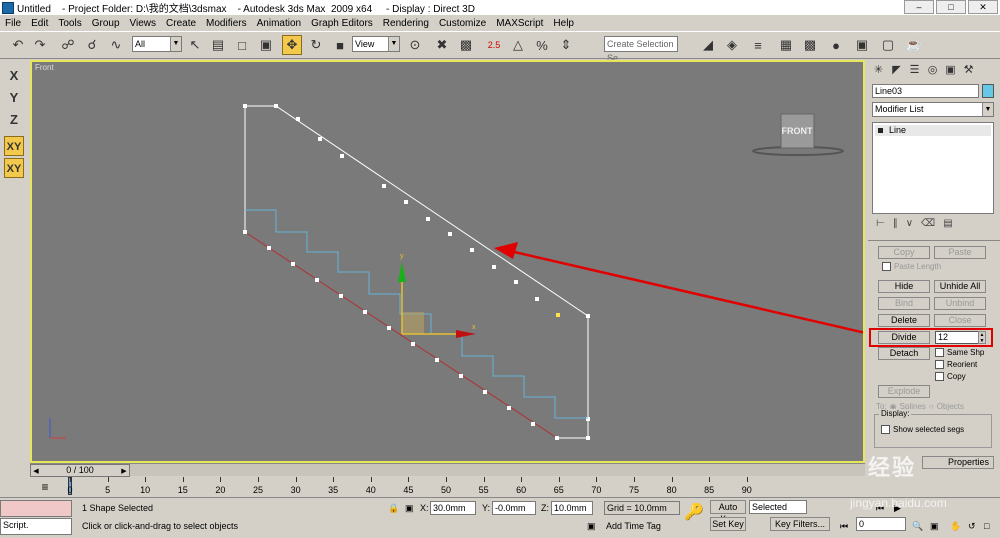 This screenshot has width=1000, height=538. What do you see at coordinates (895, 226) in the screenshot?
I see `show-end-result-icon: ∥` at bounding box center [895, 226].